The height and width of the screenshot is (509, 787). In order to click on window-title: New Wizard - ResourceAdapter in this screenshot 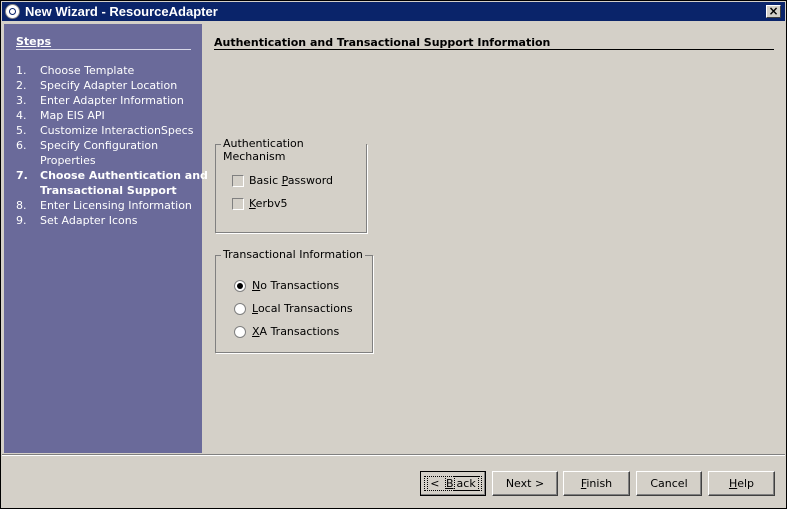, I will do `click(121, 11)`.